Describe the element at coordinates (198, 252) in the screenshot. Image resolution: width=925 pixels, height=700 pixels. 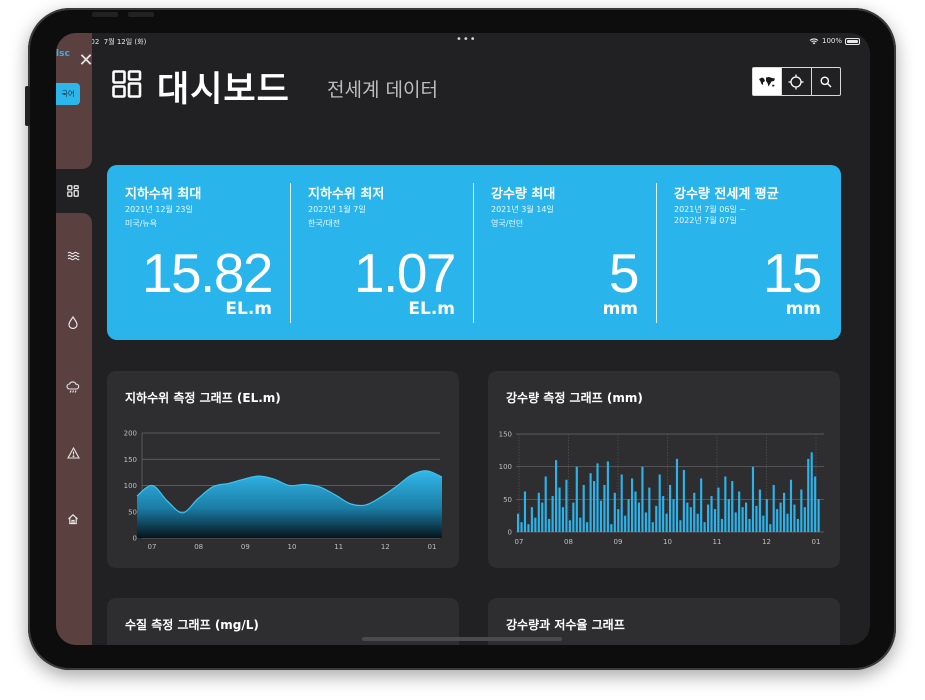
I see `stat-groundwater-max: 지하수위 최대 2021년 12월 23일 미국/뉴욕 15.82 EL.m` at that location.